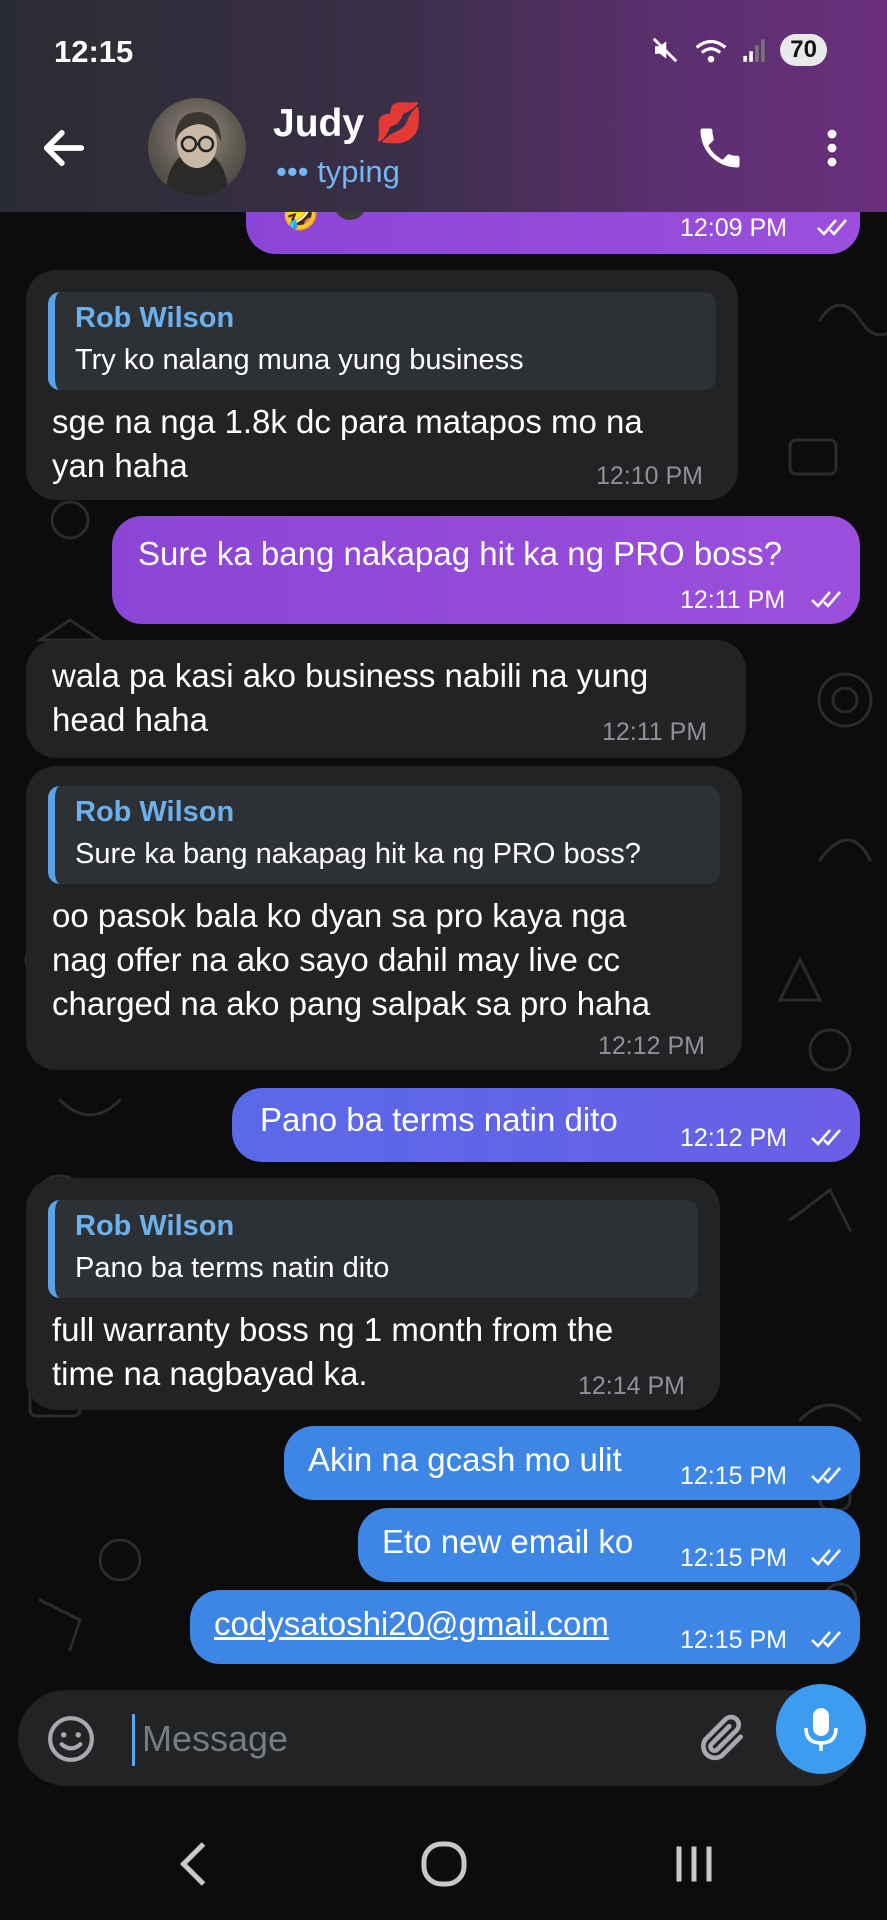 The width and height of the screenshot is (887, 1920). Describe the element at coordinates (358, 854) in the screenshot. I see `quote-text: Sure ka bang nakapag hit ka ng PRO boss?` at that location.